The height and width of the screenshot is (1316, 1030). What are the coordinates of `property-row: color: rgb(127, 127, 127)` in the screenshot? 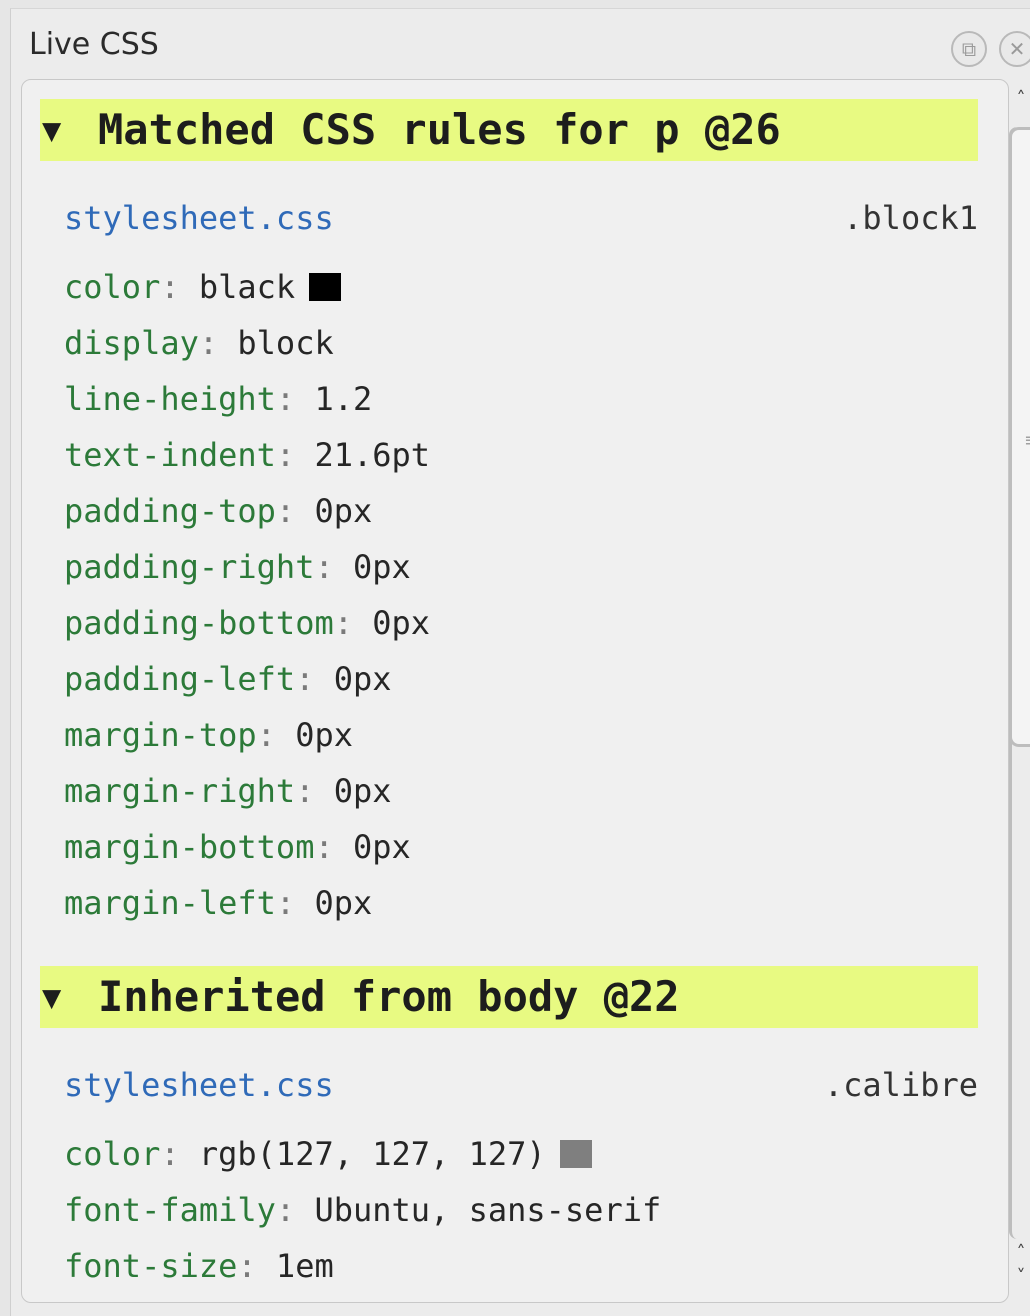 It's located at (328, 1154).